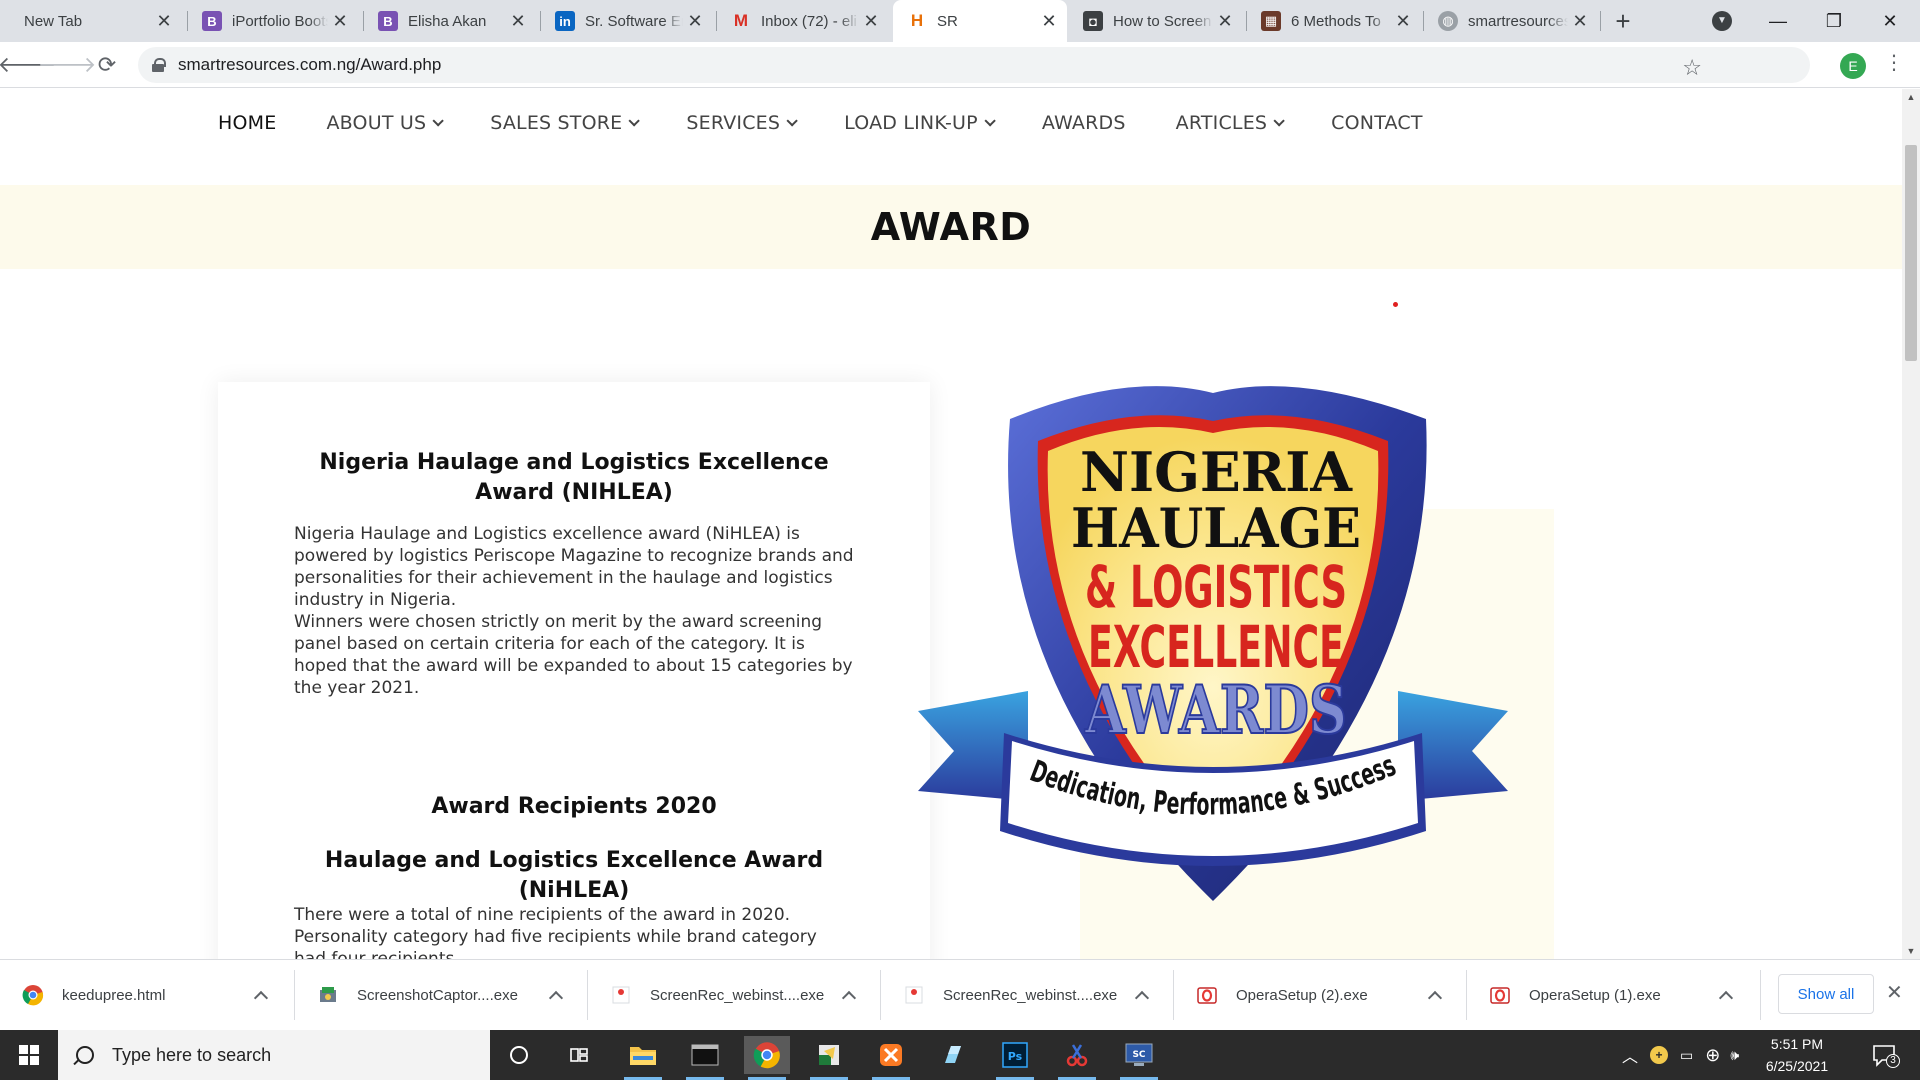 The width and height of the screenshot is (1920, 1080). Describe the element at coordinates (1778, 21) in the screenshot. I see `minimize-button: —` at that location.